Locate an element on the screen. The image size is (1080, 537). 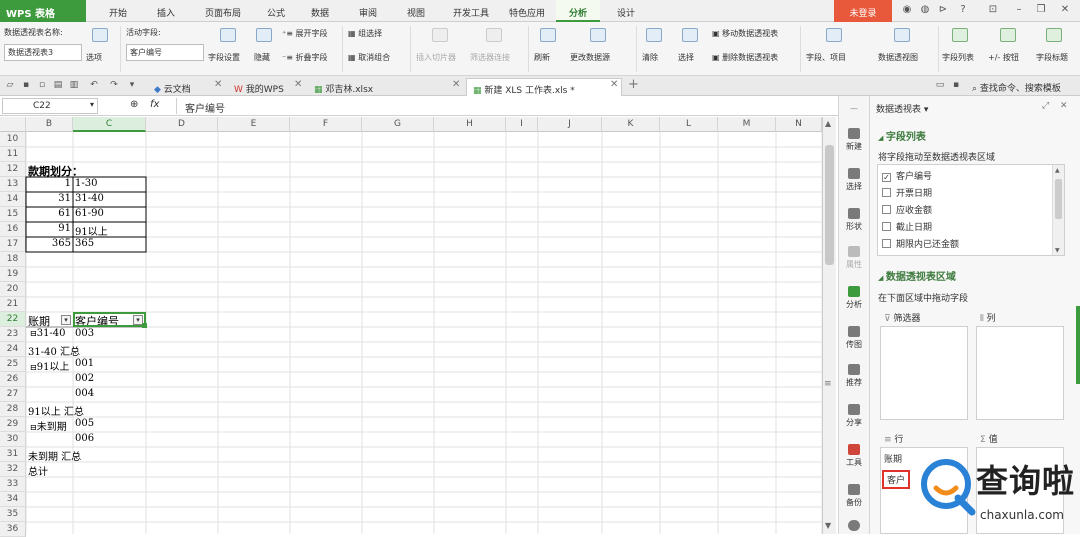
row-field-item-highlighted: 客户 is located at coordinates (896, 479).